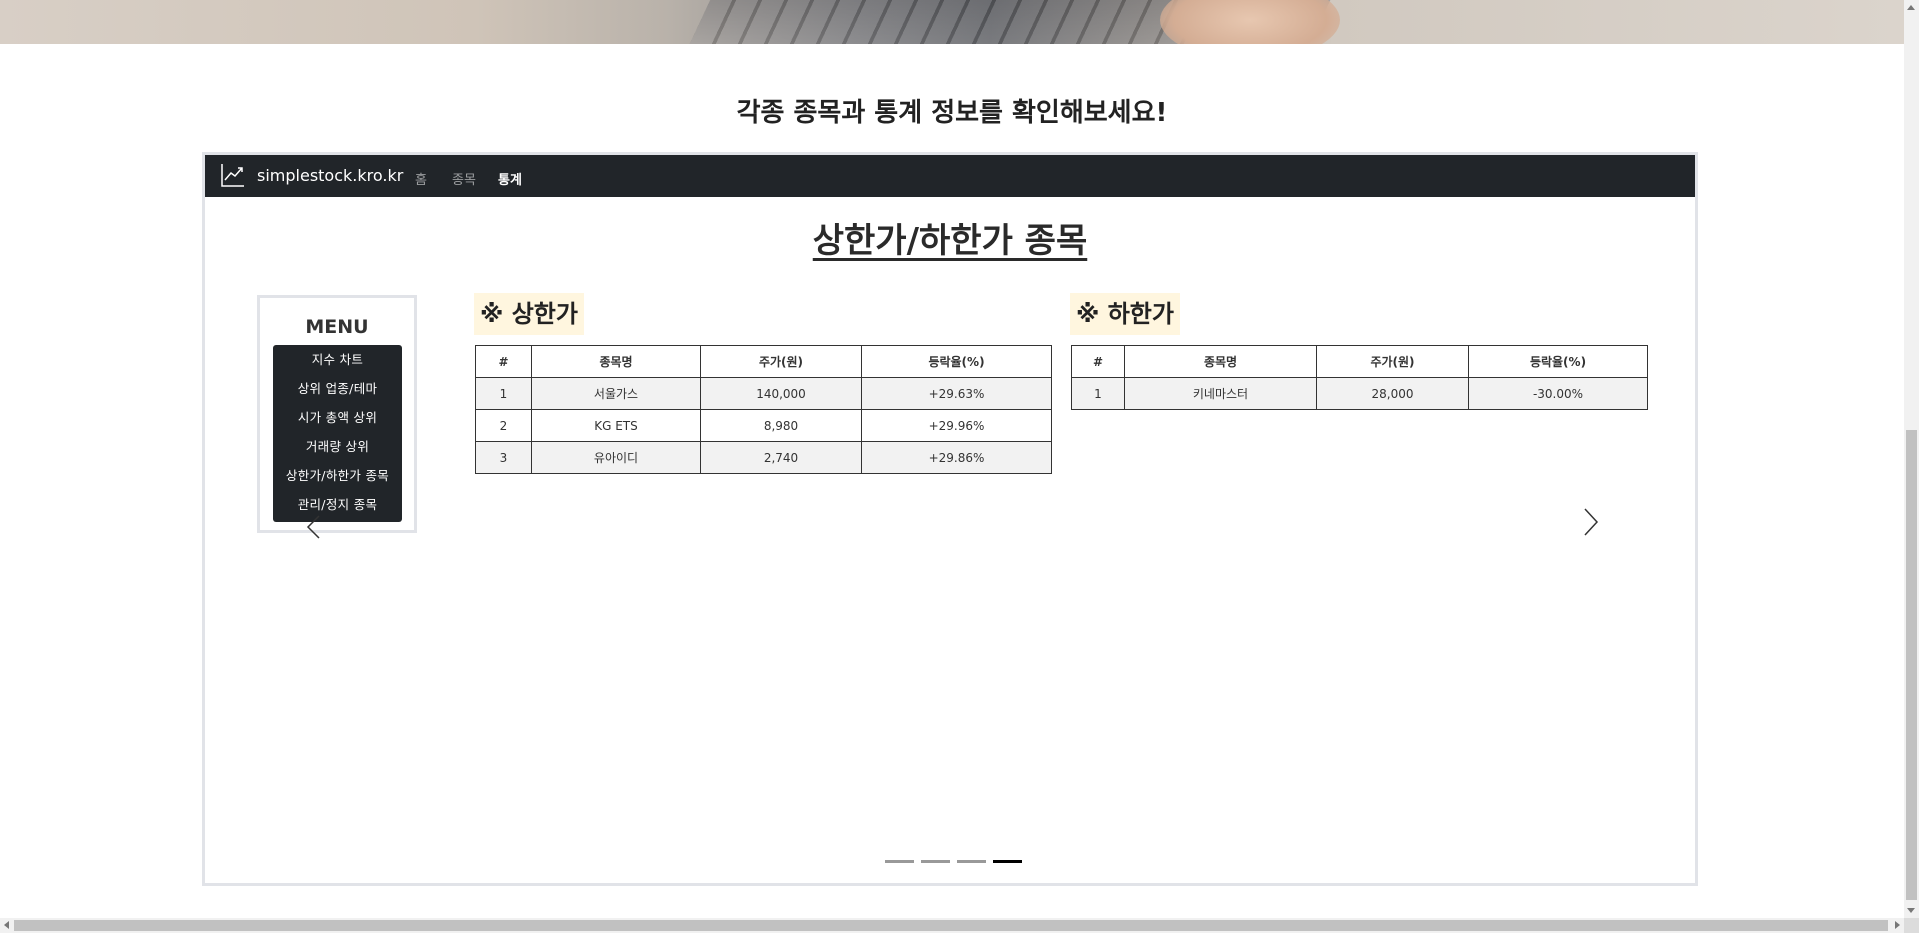  What do you see at coordinates (616, 425) in the screenshot?
I see `cell-name: KG ETS` at bounding box center [616, 425].